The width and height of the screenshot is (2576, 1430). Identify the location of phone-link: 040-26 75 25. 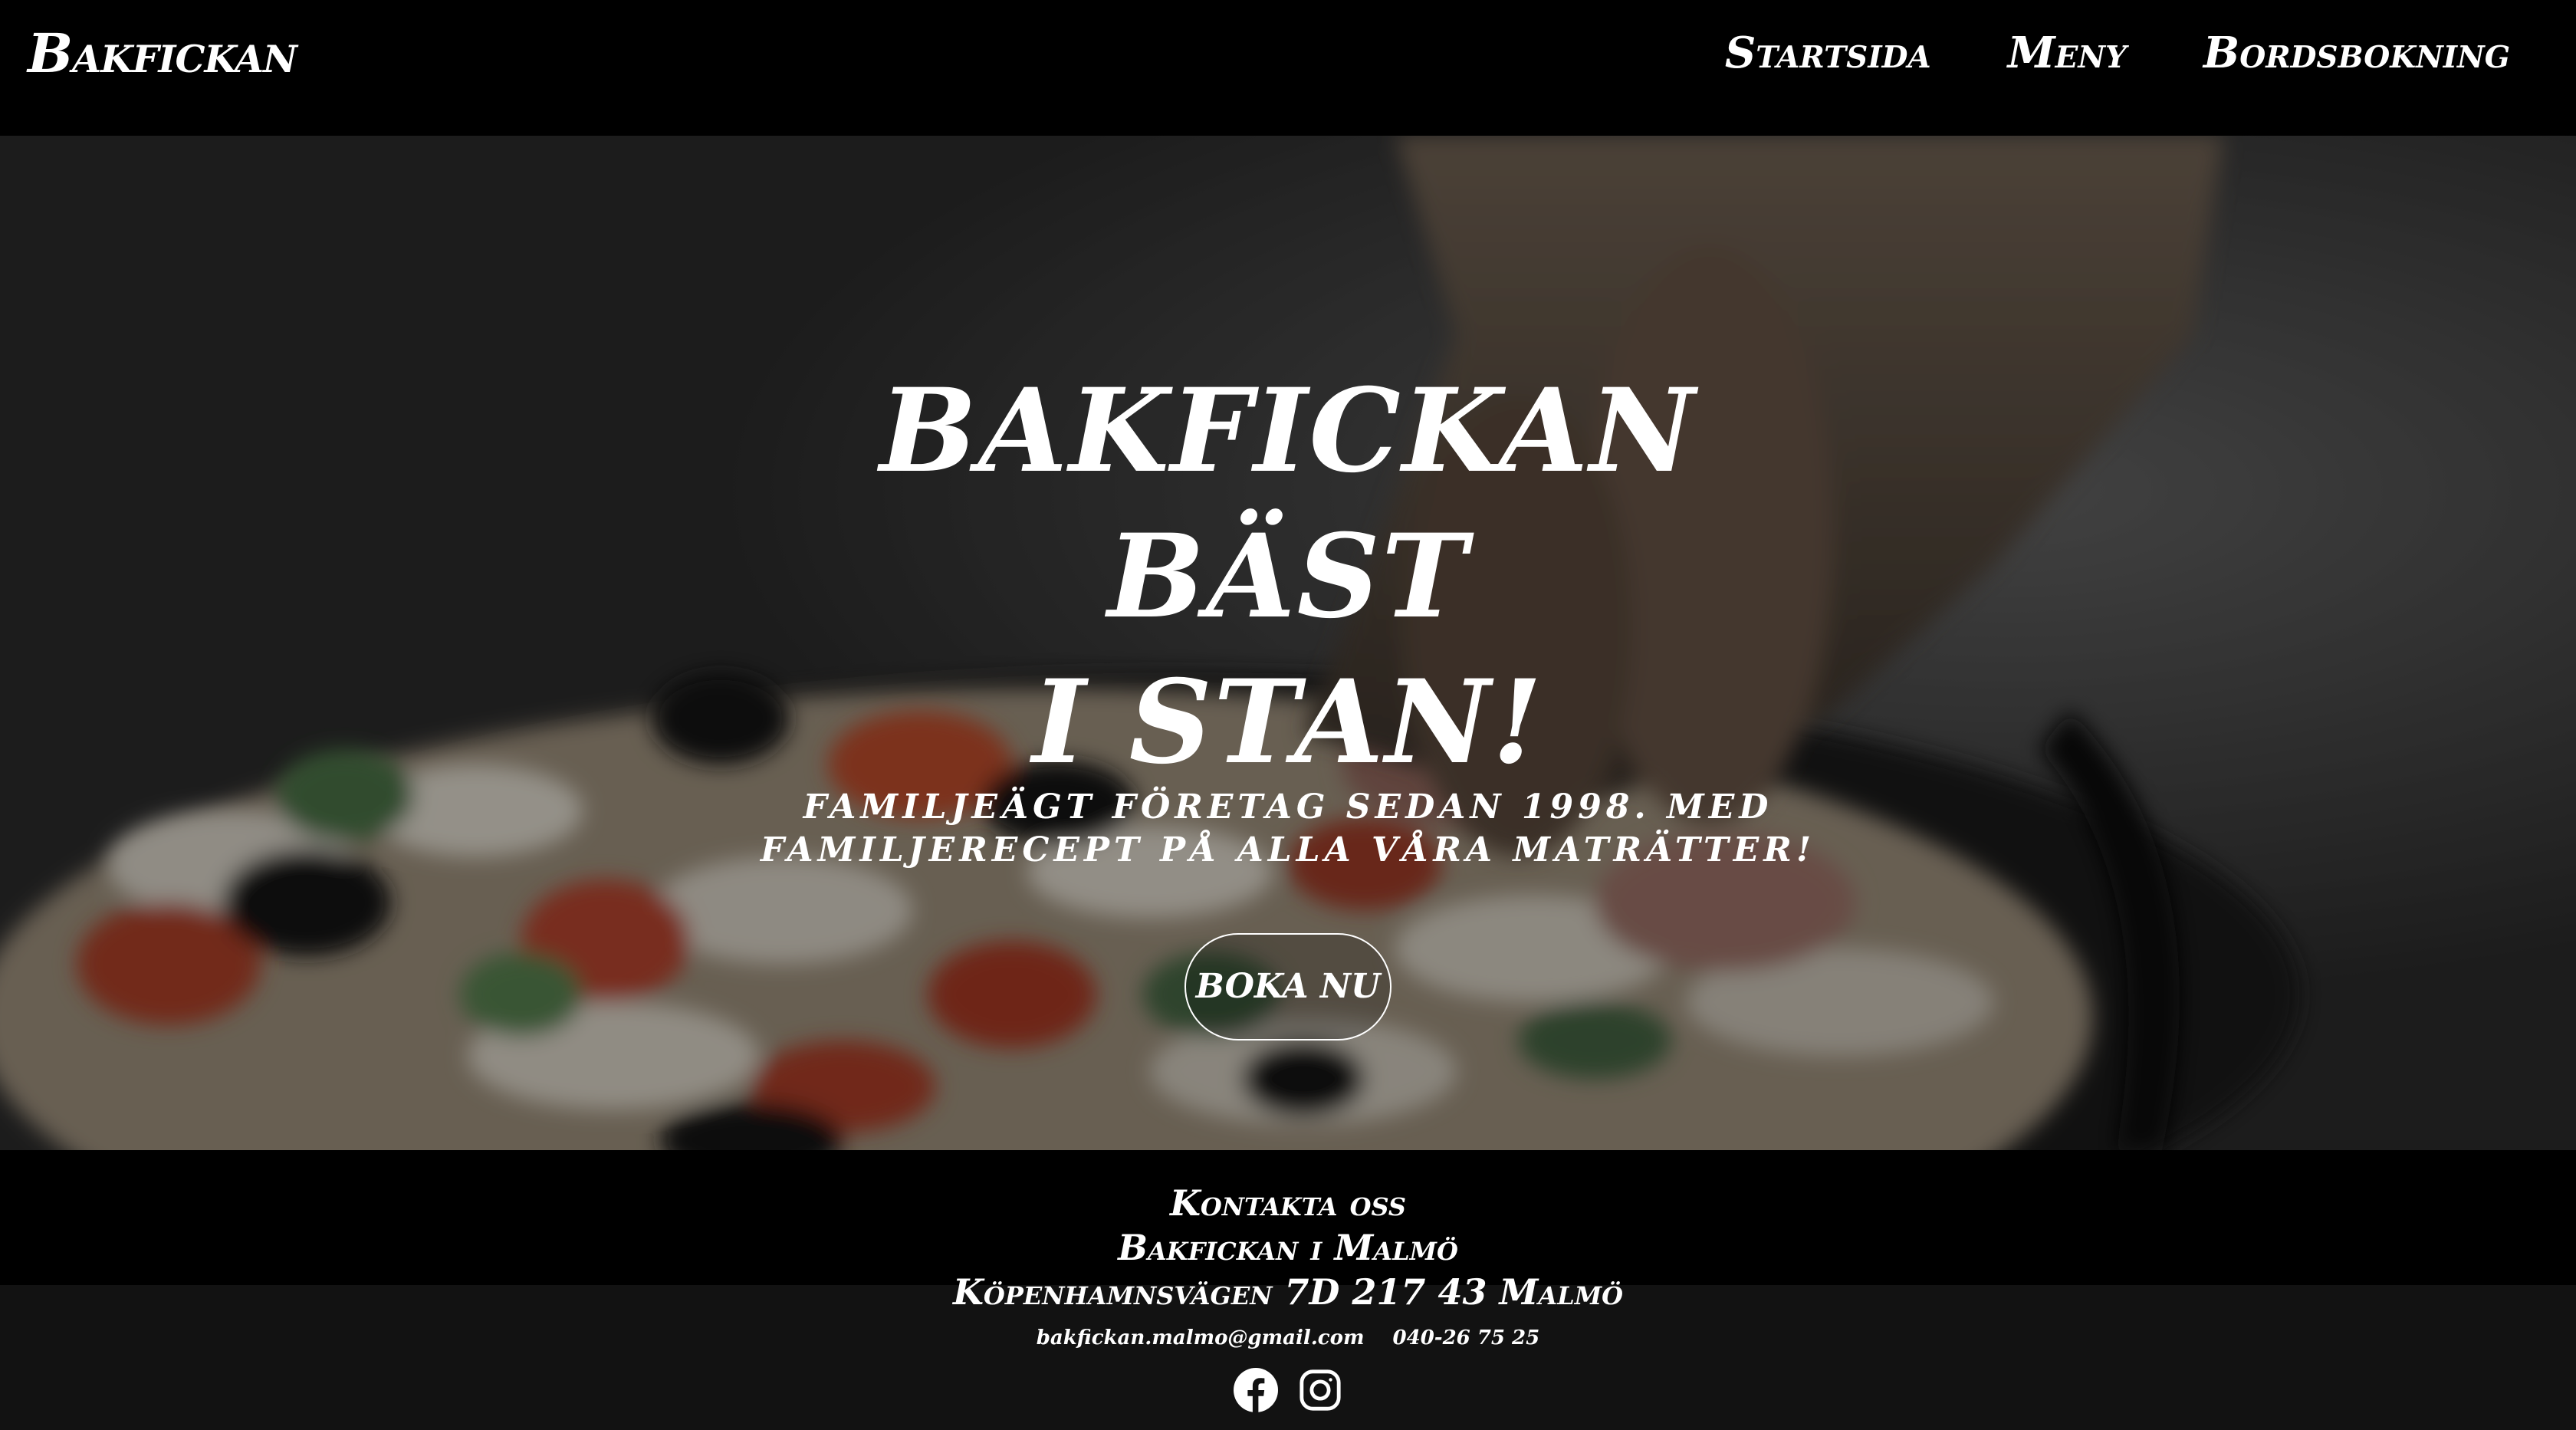
(1466, 1337).